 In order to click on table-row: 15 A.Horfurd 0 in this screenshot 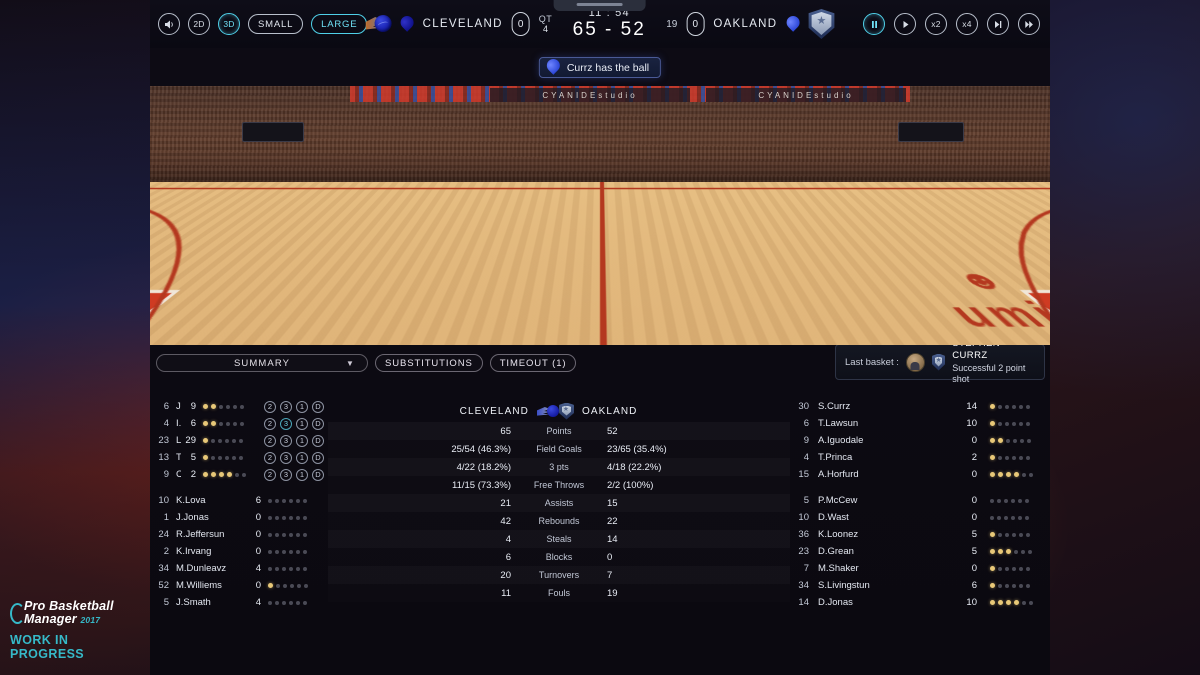, I will do `click(920, 474)`.